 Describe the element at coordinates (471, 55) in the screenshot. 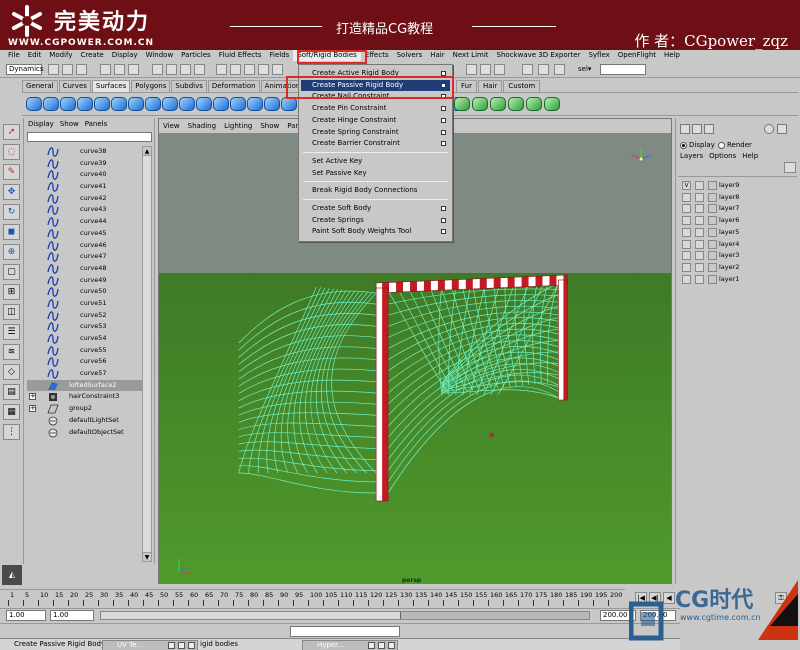

I see `menu-next-limit: Next Limit` at that location.